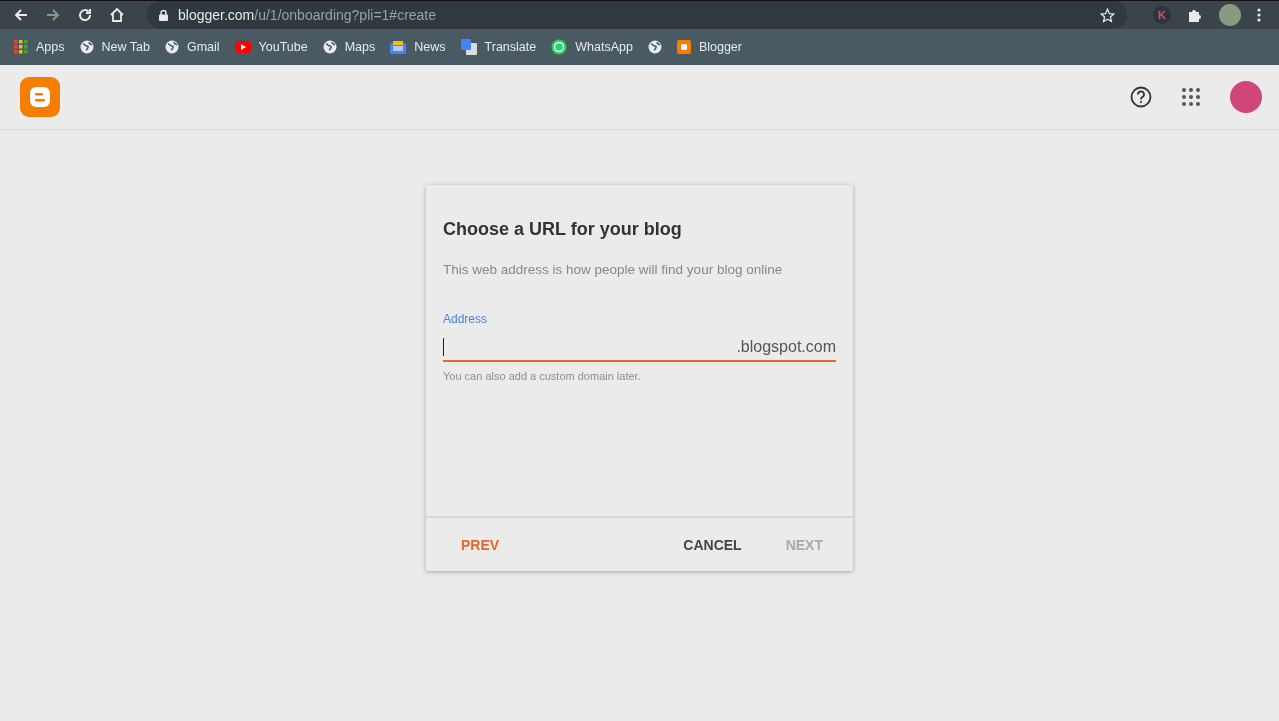 The image size is (1279, 721). Describe the element at coordinates (604, 47) in the screenshot. I see `bookmark-label: WhatsApp` at that location.